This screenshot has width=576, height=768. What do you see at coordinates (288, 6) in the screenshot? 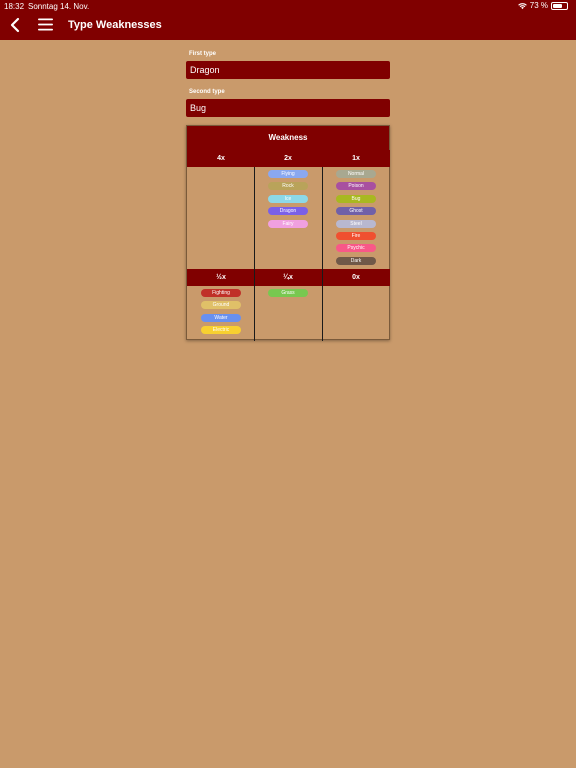
I see `status-bar: 18:32 Sonntag 14. Nov. 73 %` at bounding box center [288, 6].